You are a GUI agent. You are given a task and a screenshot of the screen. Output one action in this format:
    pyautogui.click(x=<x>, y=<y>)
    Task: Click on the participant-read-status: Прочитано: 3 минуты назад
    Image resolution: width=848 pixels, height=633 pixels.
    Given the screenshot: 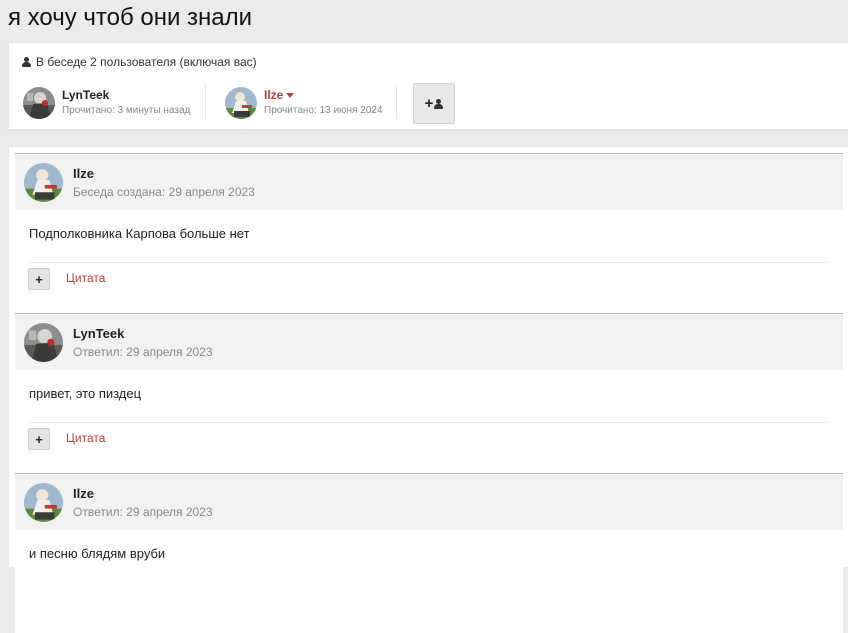 What is the action you would take?
    pyautogui.click(x=126, y=110)
    